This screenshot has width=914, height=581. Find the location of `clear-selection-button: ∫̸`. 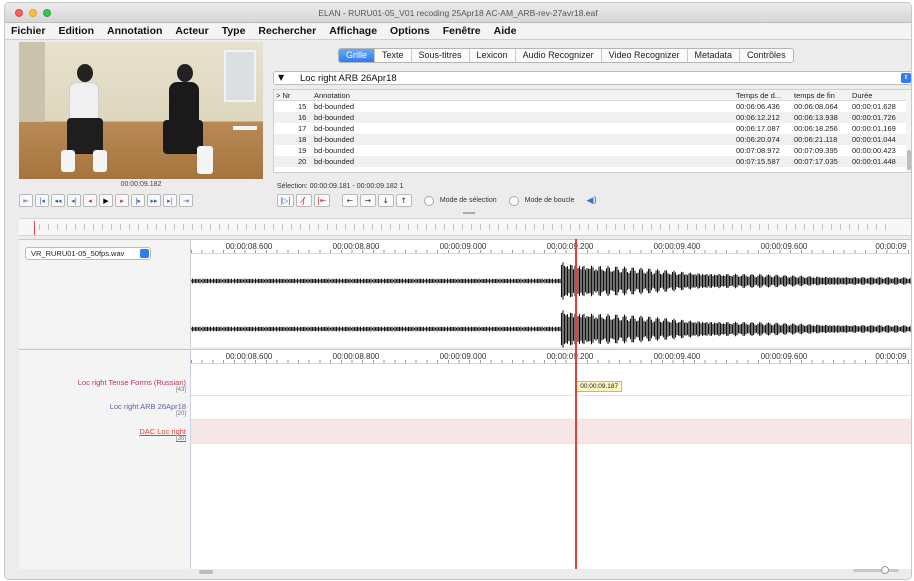

clear-selection-button: ∫̸ is located at coordinates (303, 200).